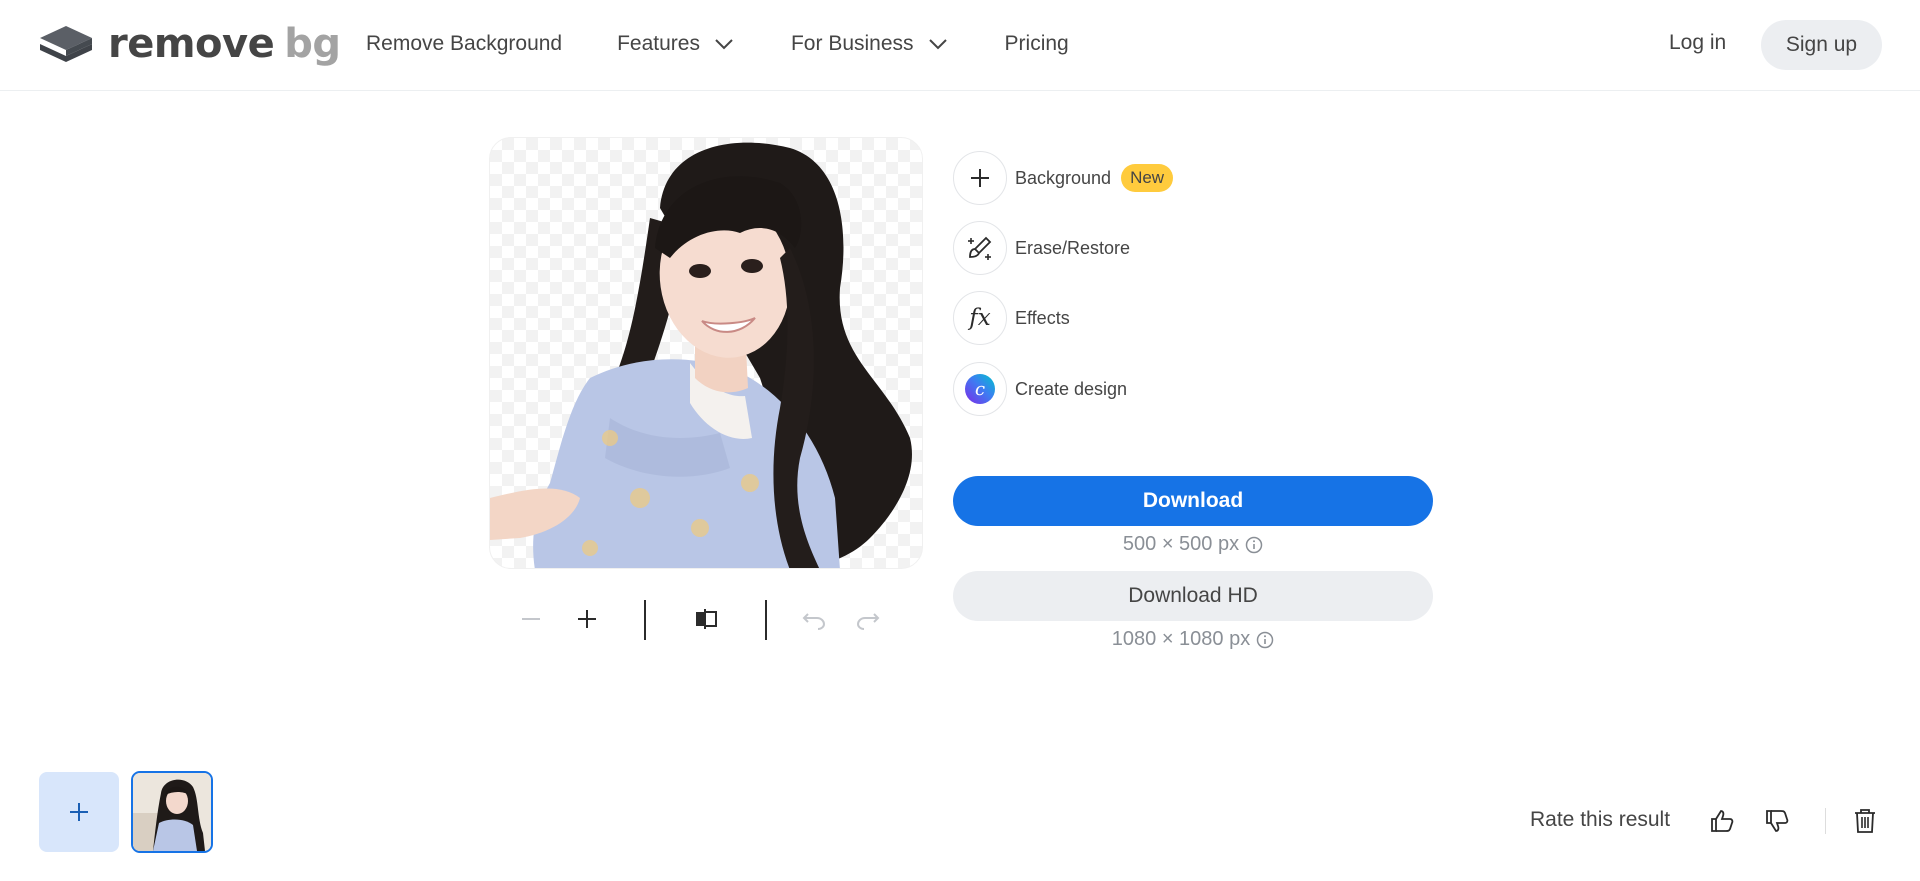  I want to click on canva-icon: c, so click(980, 389).